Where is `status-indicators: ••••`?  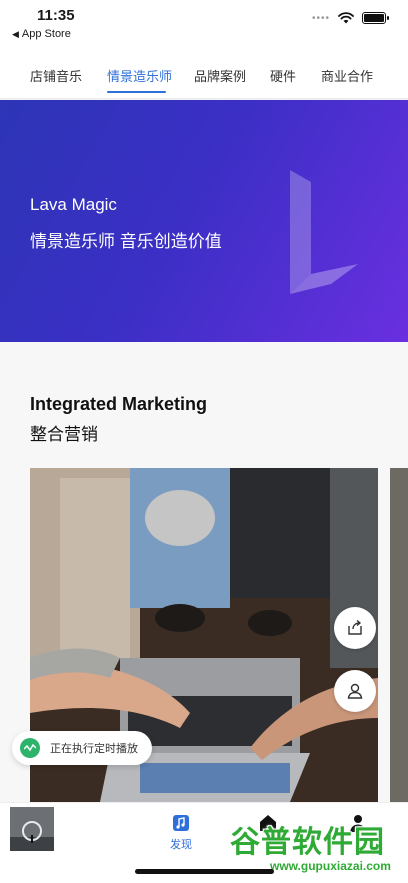 status-indicators: •••• is located at coordinates (350, 18).